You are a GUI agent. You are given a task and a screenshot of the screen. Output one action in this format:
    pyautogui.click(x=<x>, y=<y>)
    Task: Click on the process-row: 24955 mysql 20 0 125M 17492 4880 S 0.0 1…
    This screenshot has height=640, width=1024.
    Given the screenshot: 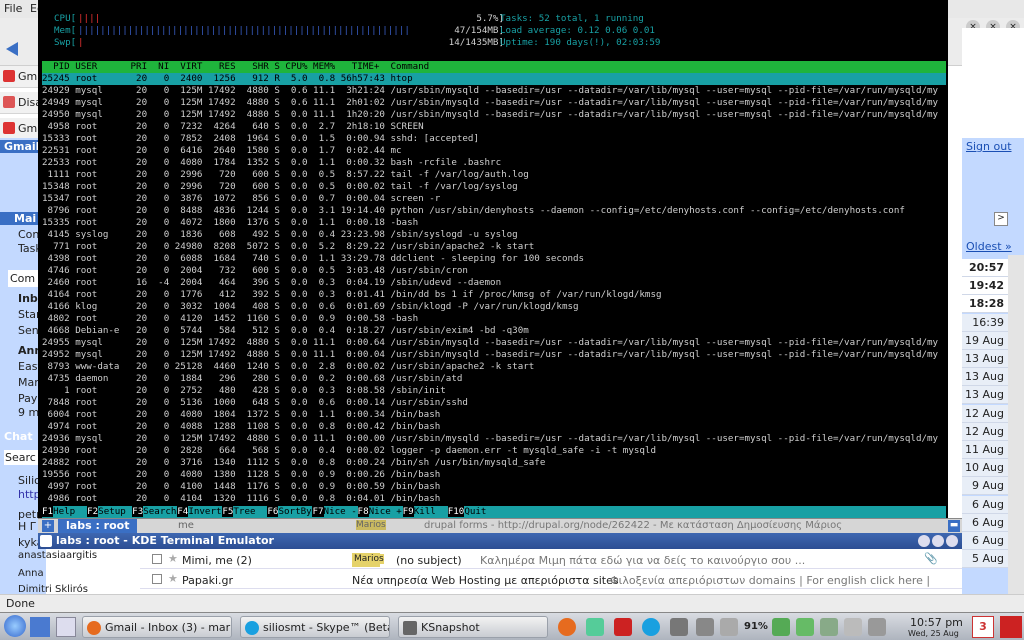 What is the action you would take?
    pyautogui.click(x=494, y=343)
    